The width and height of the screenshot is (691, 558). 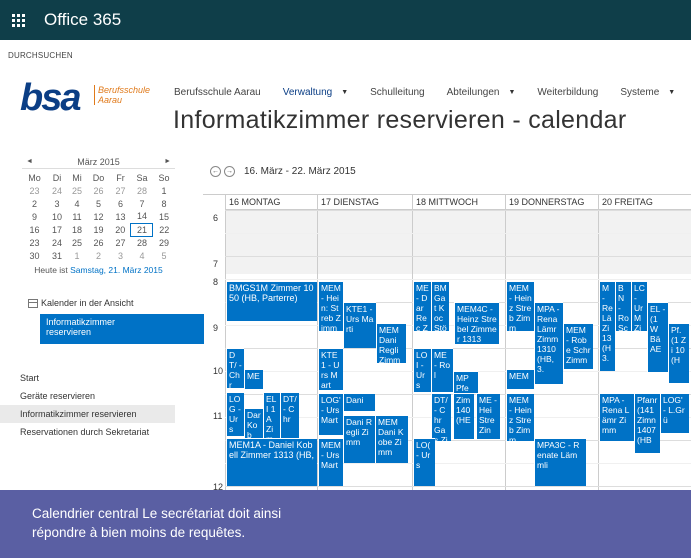 What do you see at coordinates (253, 423) in the screenshot?
I see `calendar-event: Dar Kob` at bounding box center [253, 423].